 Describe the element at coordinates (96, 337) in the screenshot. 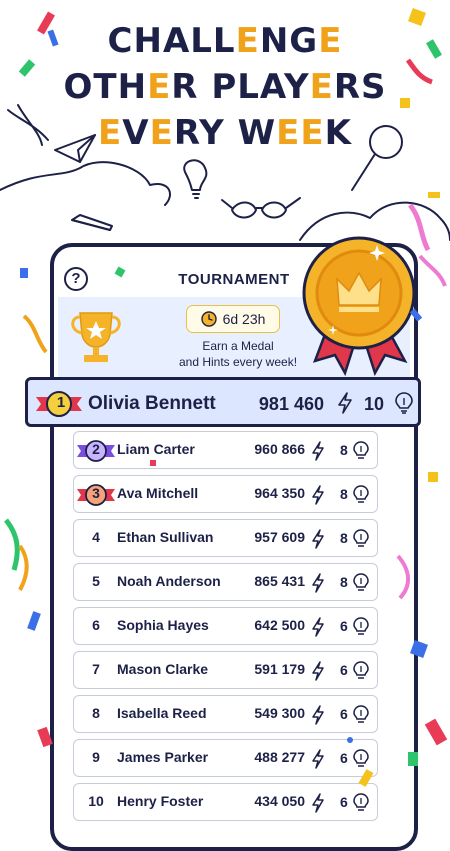

I see `trophy-icon` at that location.